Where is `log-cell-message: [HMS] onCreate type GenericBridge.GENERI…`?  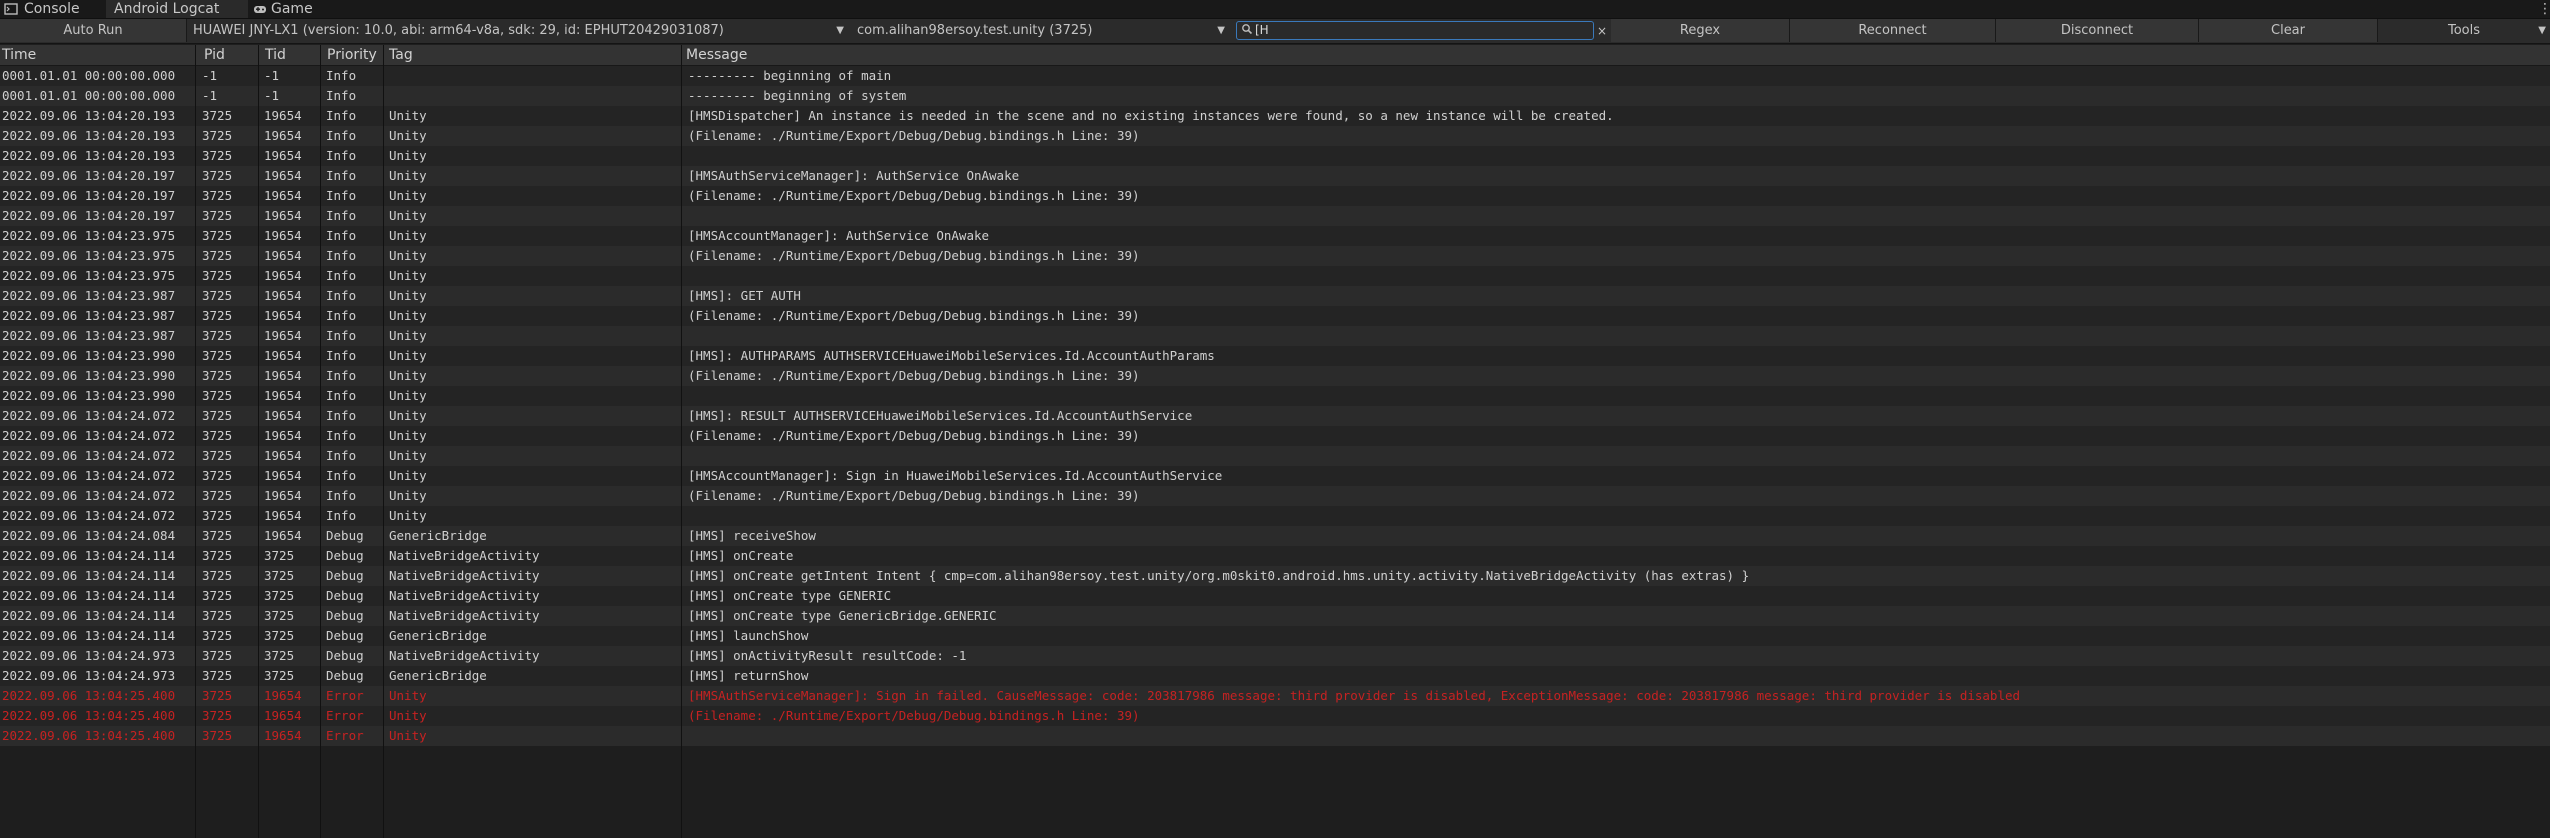
log-cell-message: [HMS] onCreate type GenericBridge.GENERI… is located at coordinates (842, 615).